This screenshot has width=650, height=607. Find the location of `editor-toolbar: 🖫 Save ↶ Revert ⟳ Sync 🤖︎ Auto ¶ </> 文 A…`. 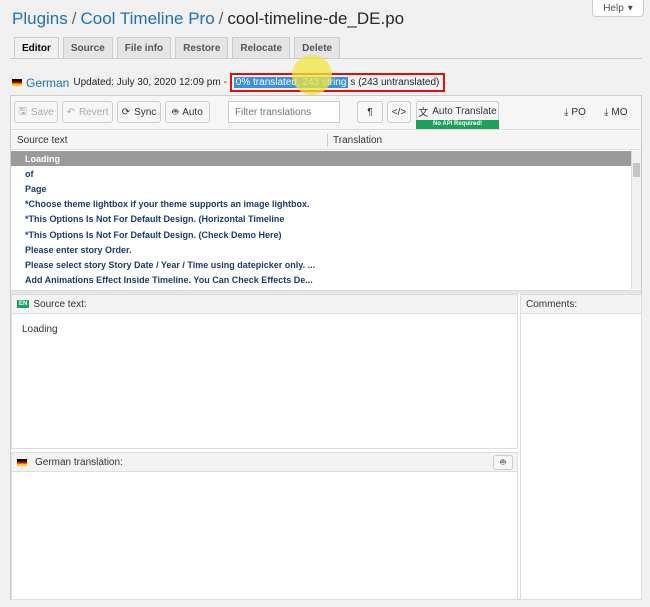

editor-toolbar: 🖫 Save ↶ Revert ⟳ Sync 🤖︎ Auto ¶ </> 文 A… is located at coordinates (326, 113).